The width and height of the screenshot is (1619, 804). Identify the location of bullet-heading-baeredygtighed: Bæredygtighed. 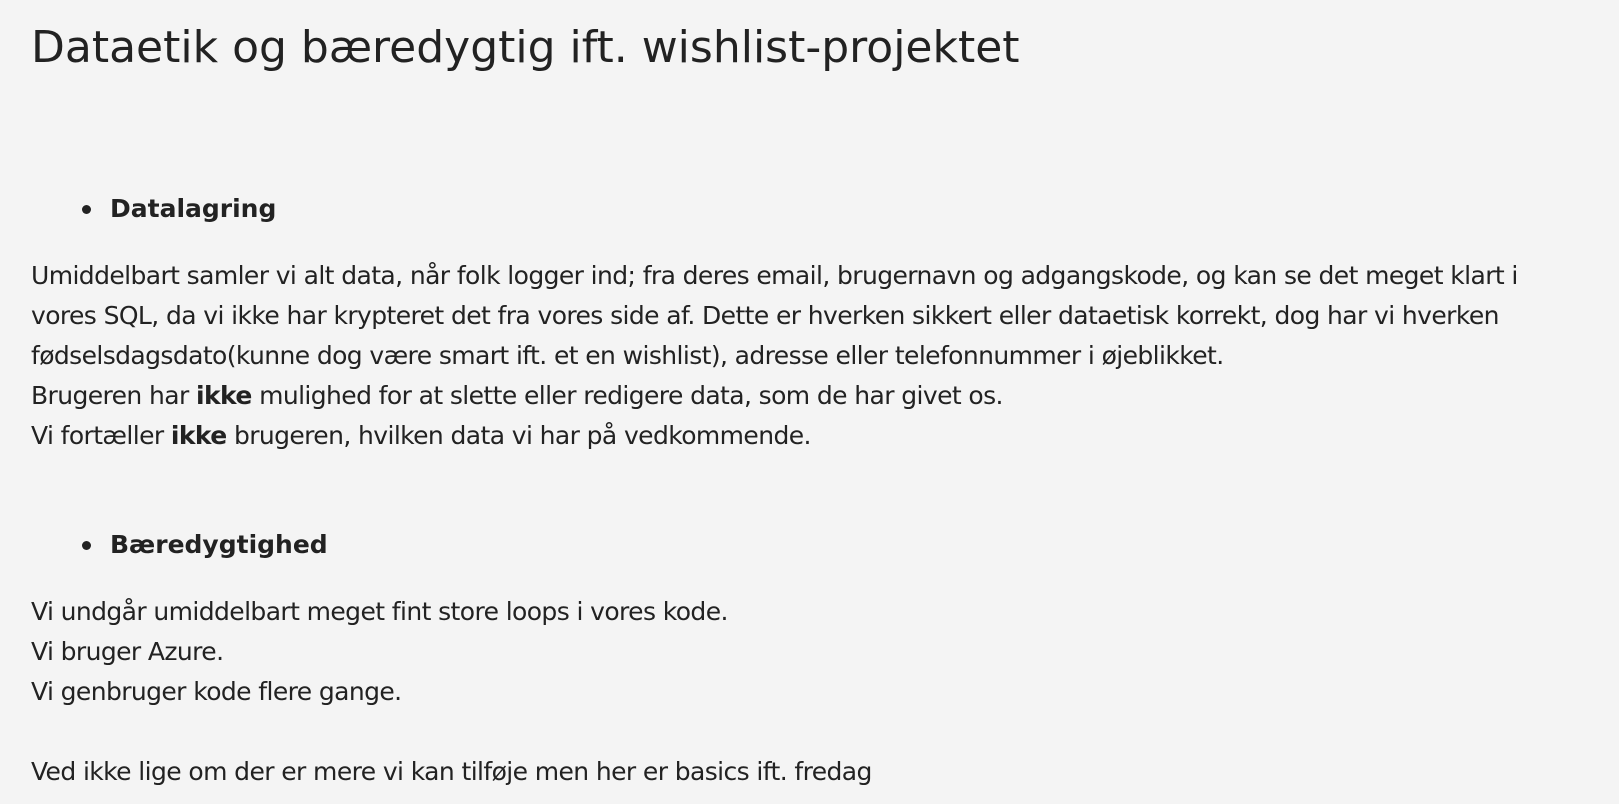
(205, 545).